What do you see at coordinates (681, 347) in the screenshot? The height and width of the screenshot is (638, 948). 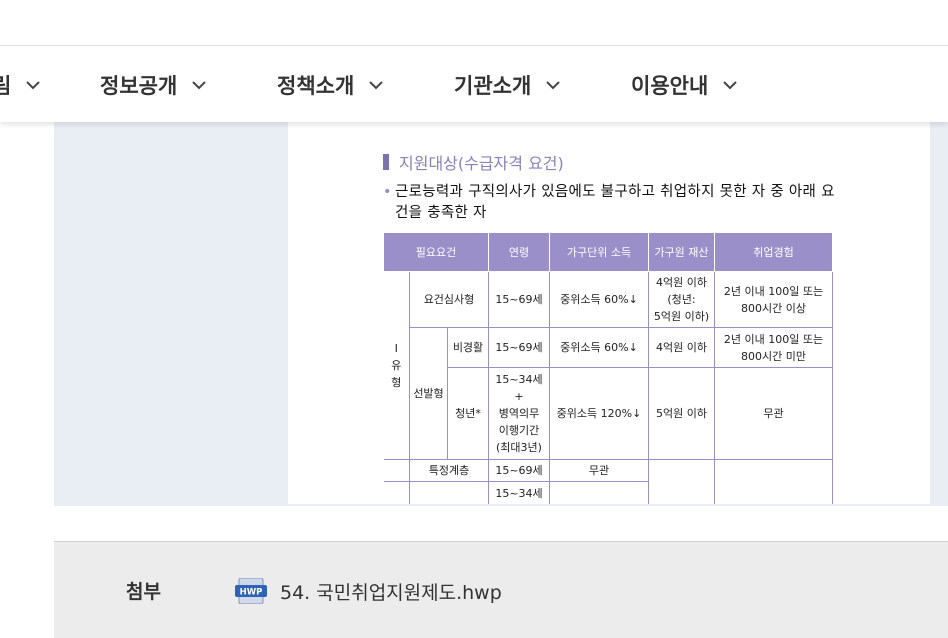 I see `asset-cell: 4억원 이하` at bounding box center [681, 347].